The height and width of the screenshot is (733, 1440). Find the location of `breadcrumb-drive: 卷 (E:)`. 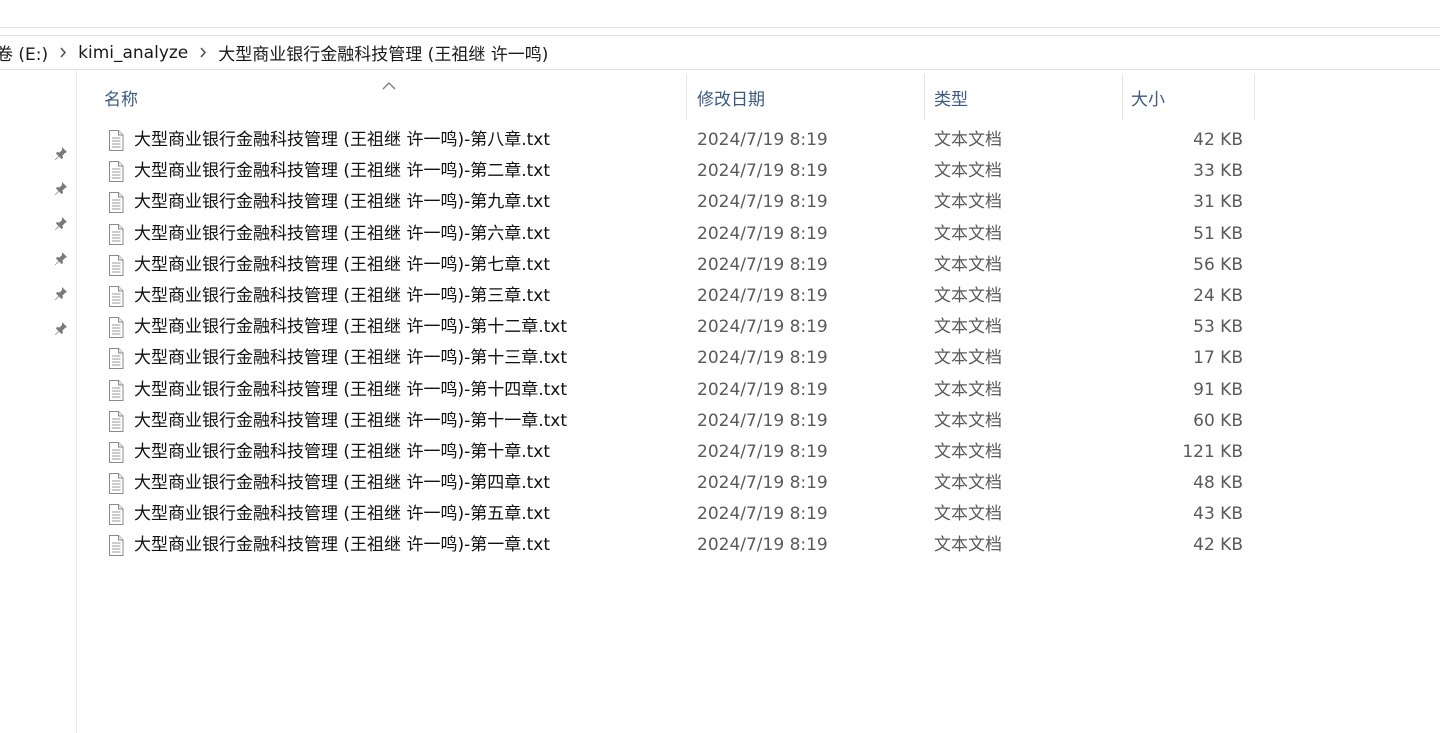

breadcrumb-drive: 卷 (E:) is located at coordinates (26, 52).